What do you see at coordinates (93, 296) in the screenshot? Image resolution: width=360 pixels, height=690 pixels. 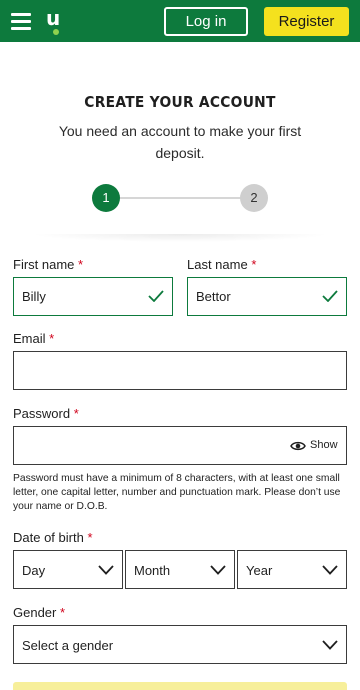 I see `first-name-field: Billy` at bounding box center [93, 296].